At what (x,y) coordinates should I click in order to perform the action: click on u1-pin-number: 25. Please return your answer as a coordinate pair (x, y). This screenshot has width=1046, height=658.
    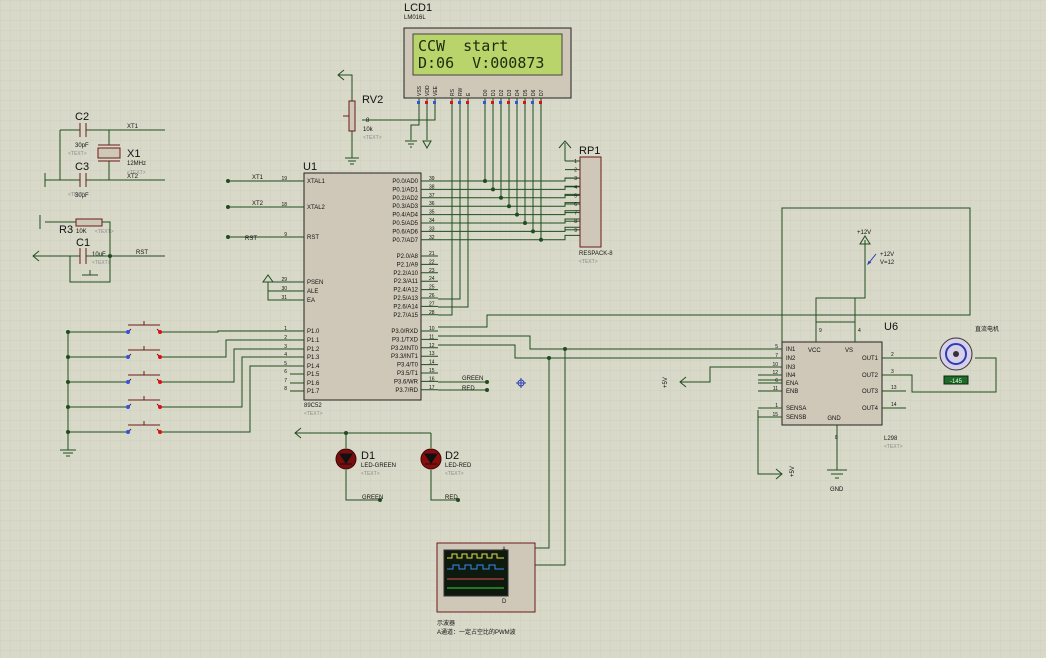
    Looking at the image, I should click on (432, 288).